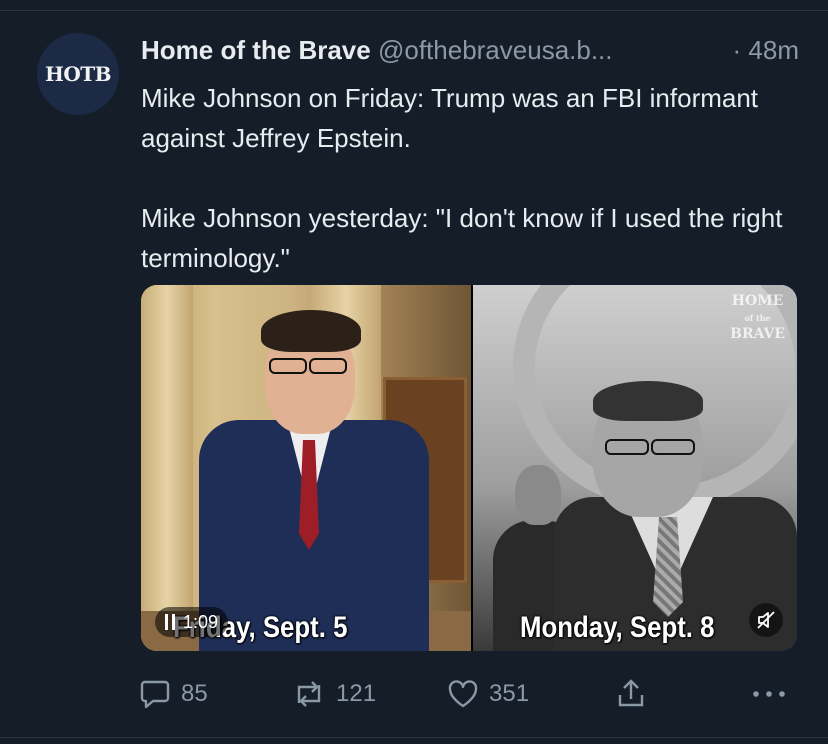  What do you see at coordinates (488, 694) in the screenshot?
I see `like-button: 351` at bounding box center [488, 694].